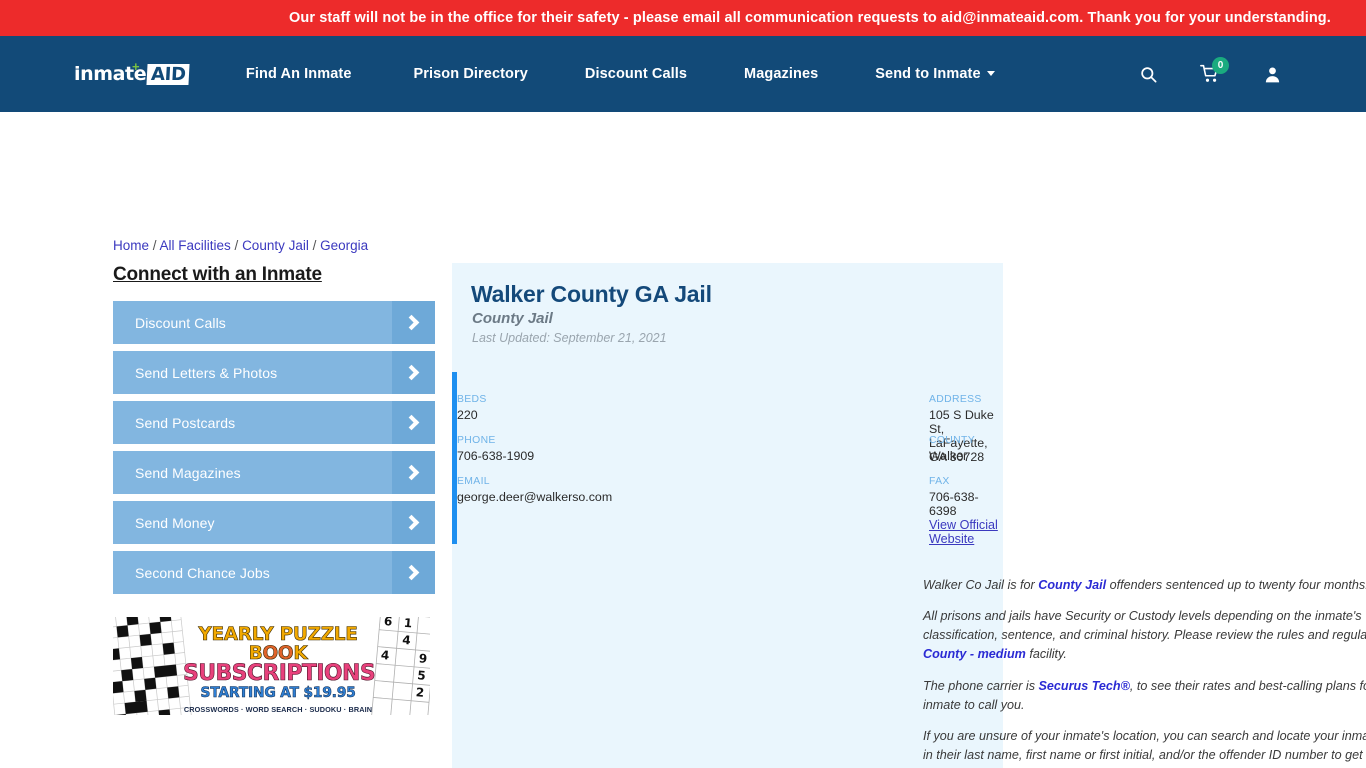  Describe the element at coordinates (131, 245) in the screenshot. I see `breadcrumb-item-home: Home` at that location.